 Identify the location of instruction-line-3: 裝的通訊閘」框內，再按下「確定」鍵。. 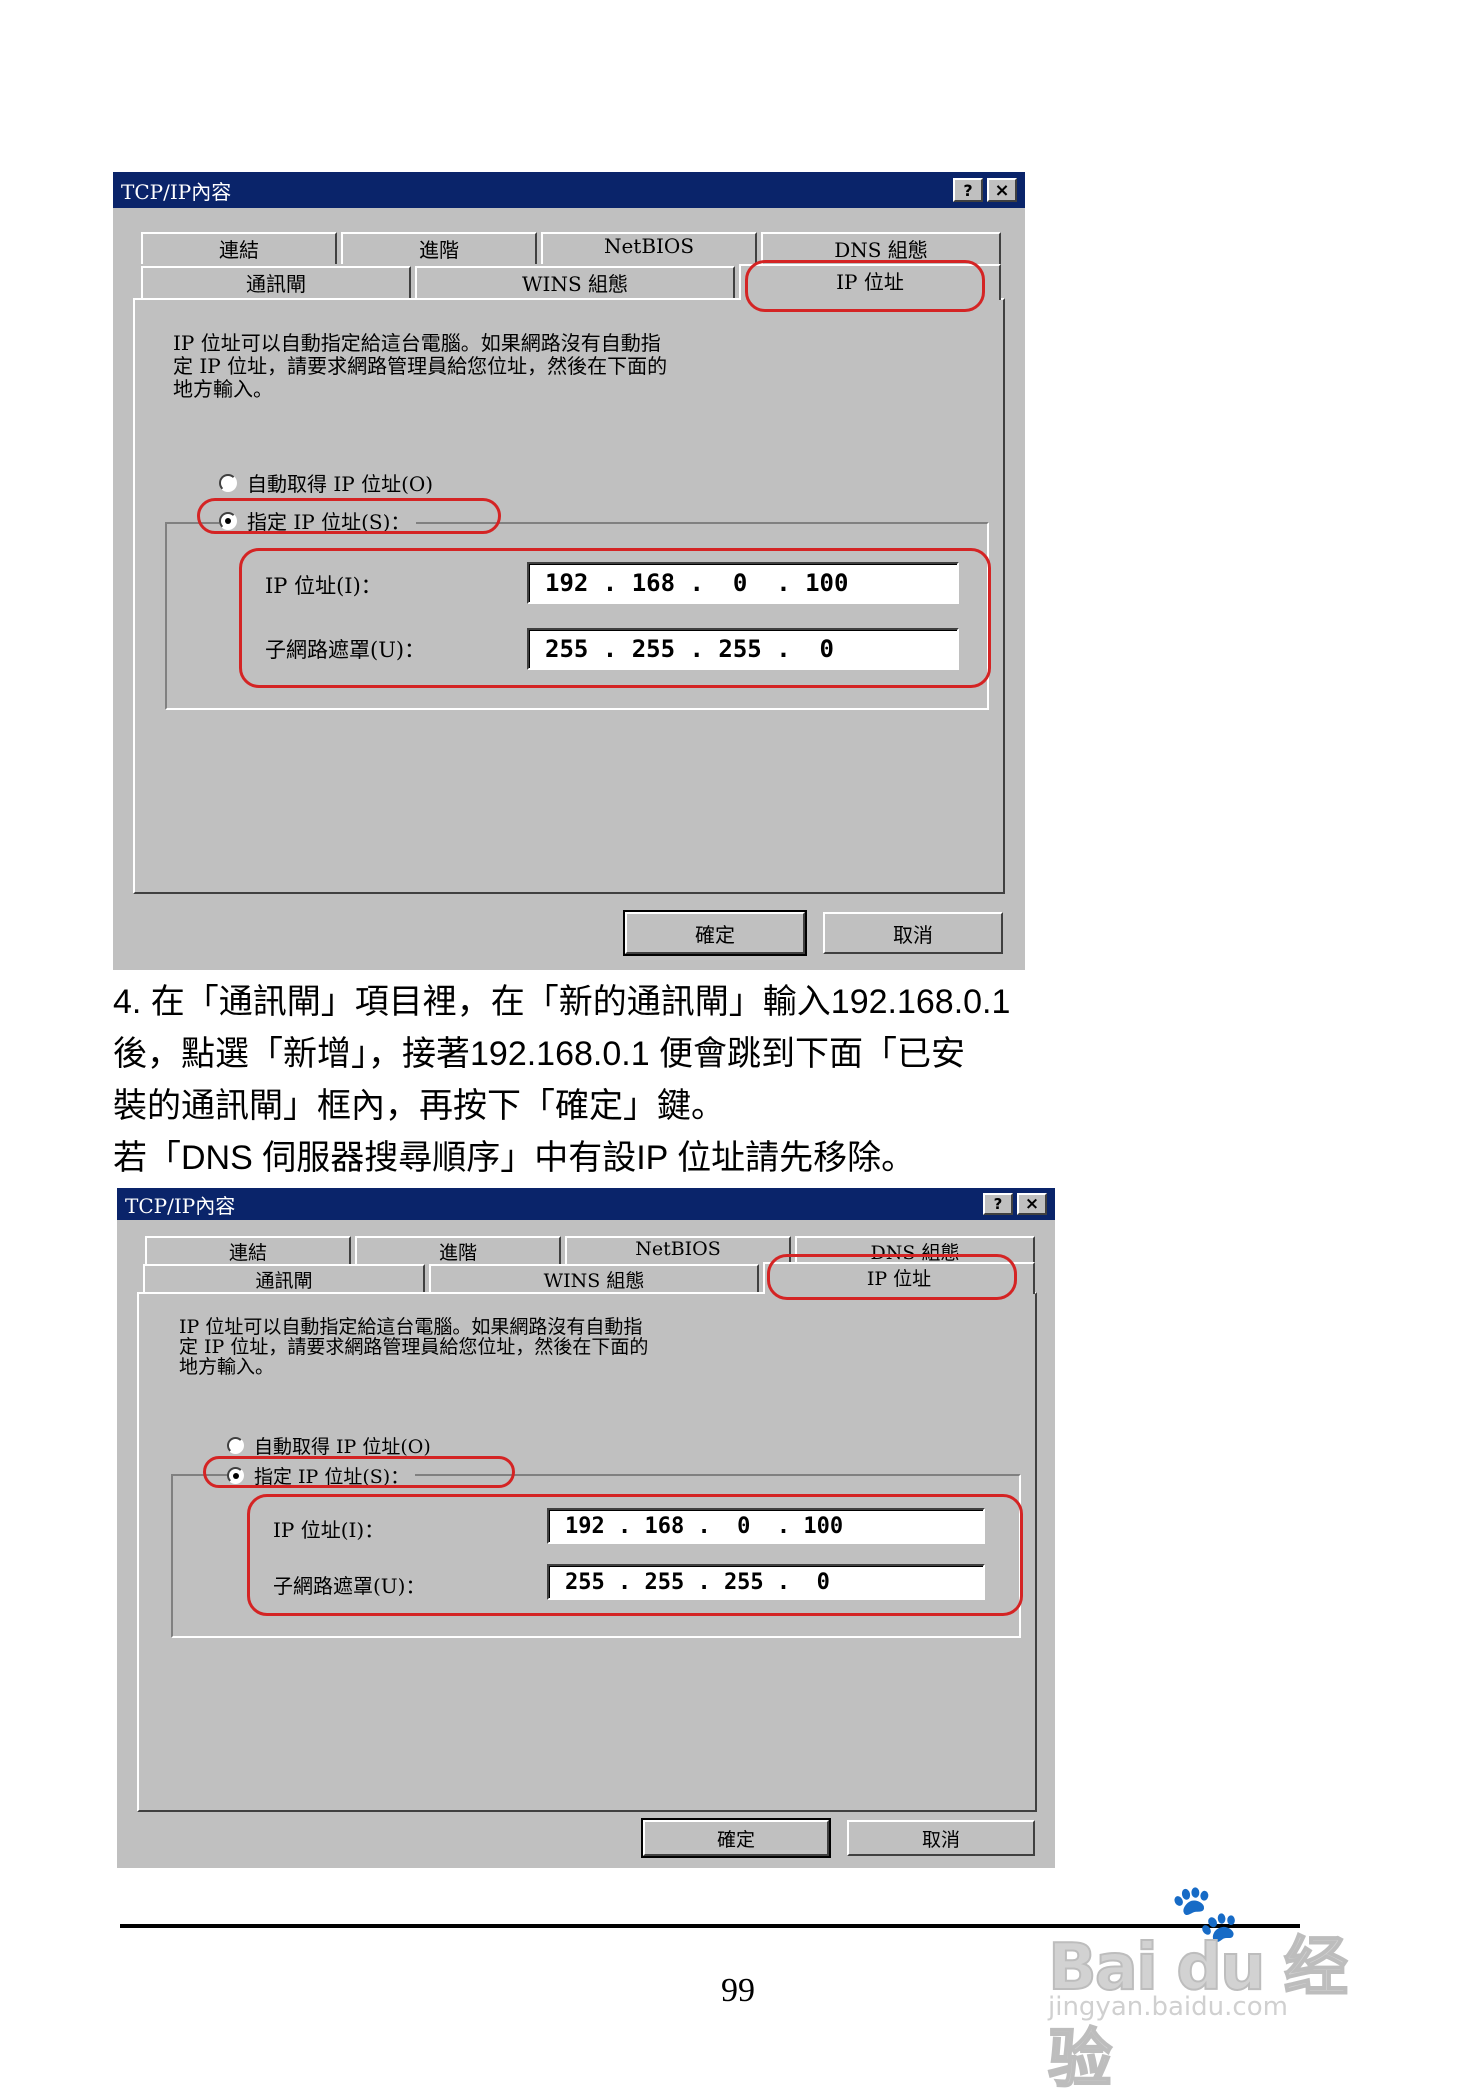
(419, 1106).